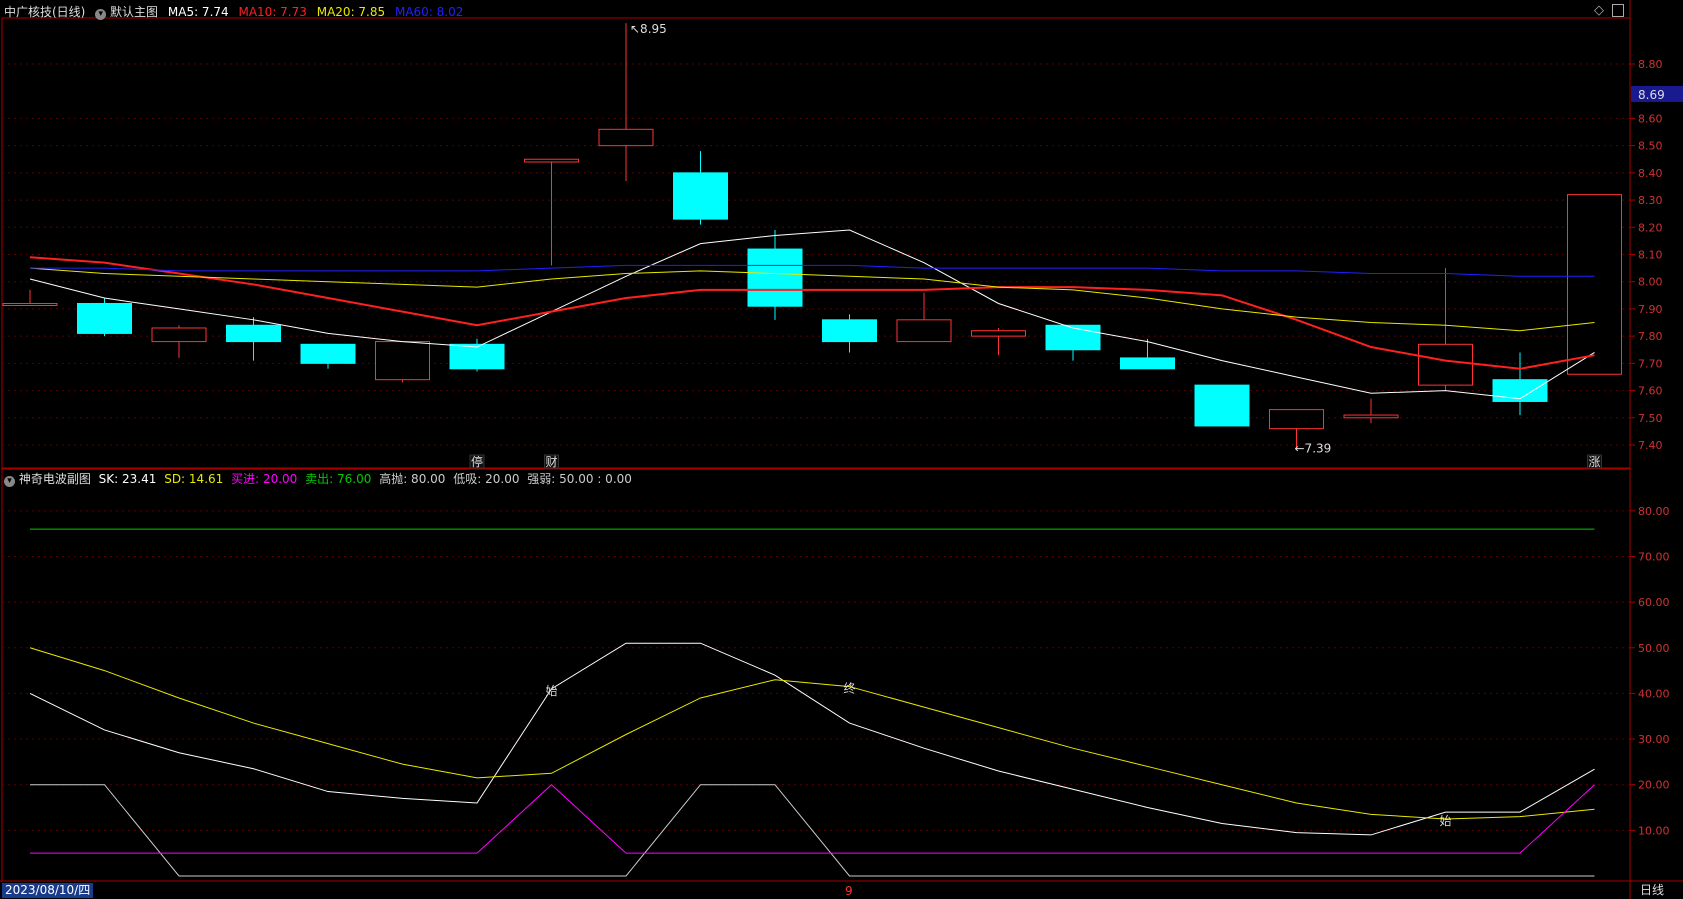 This screenshot has width=1683, height=899. What do you see at coordinates (429, 12) in the screenshot?
I see `ma60-label: MA60: 8.02` at bounding box center [429, 12].